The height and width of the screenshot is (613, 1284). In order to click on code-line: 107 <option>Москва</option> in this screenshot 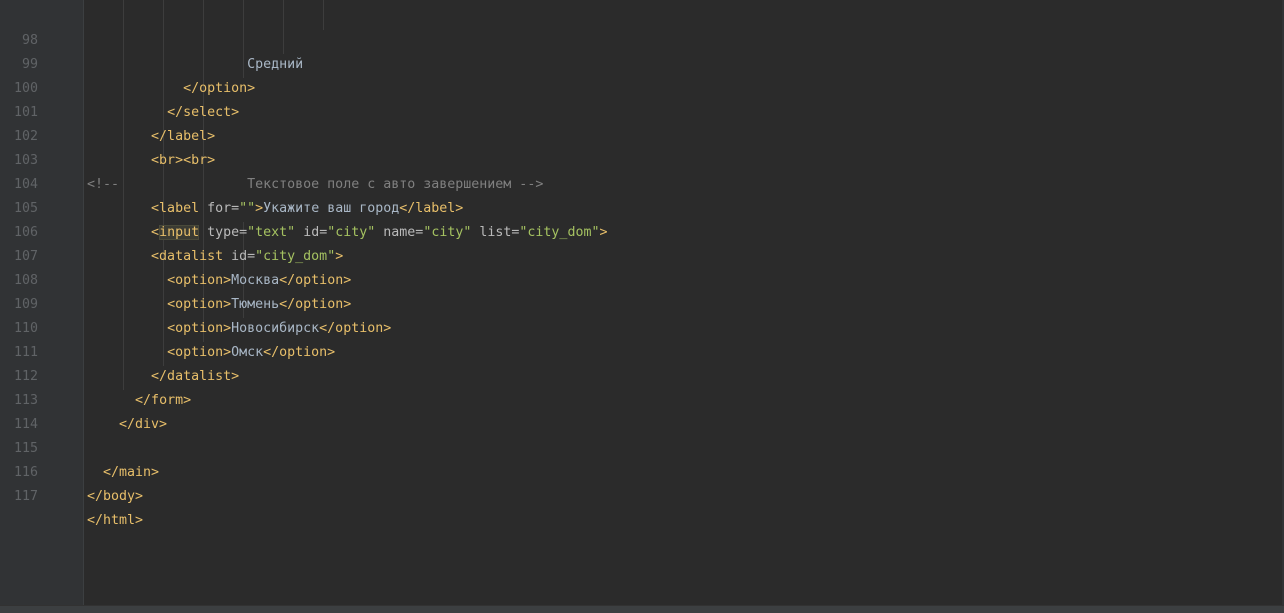, I will do `click(642, 254)`.